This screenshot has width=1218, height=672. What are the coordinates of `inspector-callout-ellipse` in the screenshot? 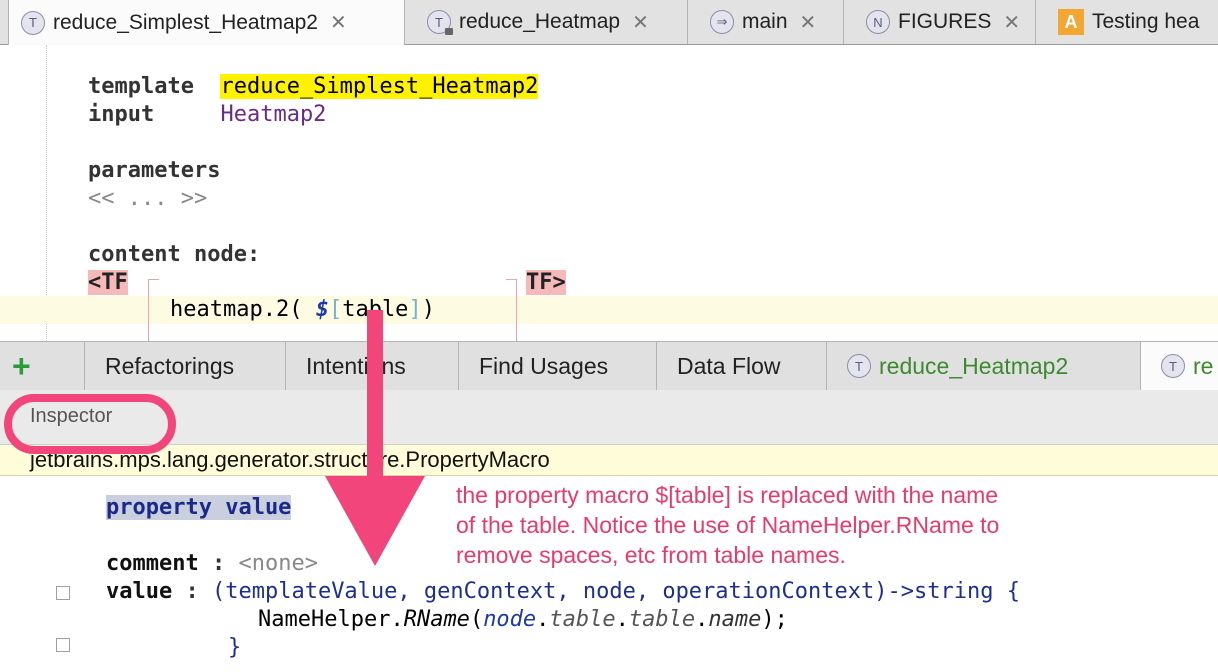 It's located at (90, 424).